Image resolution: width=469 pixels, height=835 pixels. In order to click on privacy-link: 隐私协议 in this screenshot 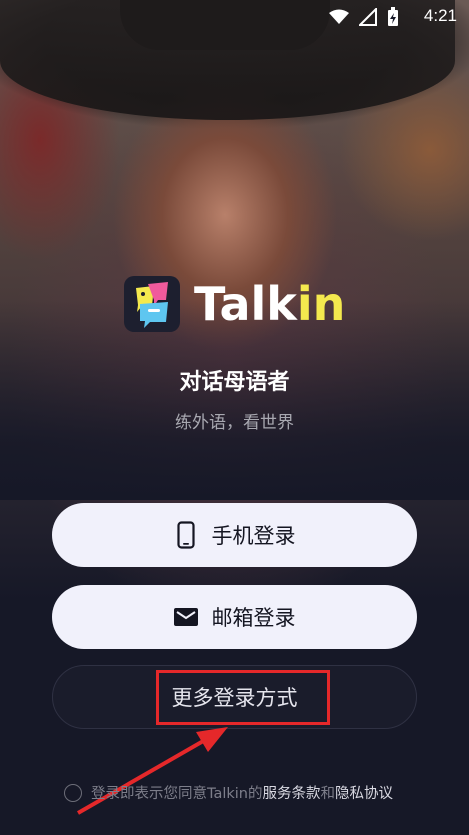, I will do `click(364, 792)`.